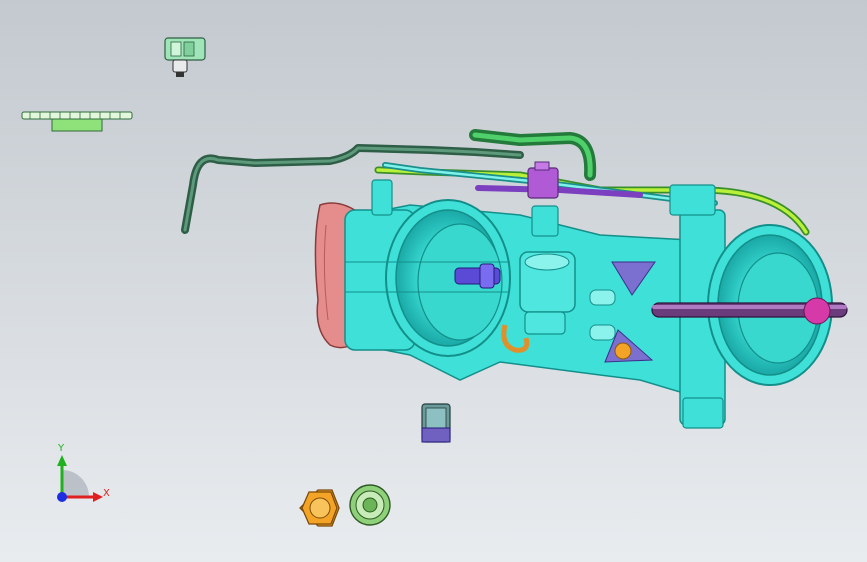  Describe the element at coordinates (106, 493) in the screenshot. I see `x-axis-label: X` at that location.